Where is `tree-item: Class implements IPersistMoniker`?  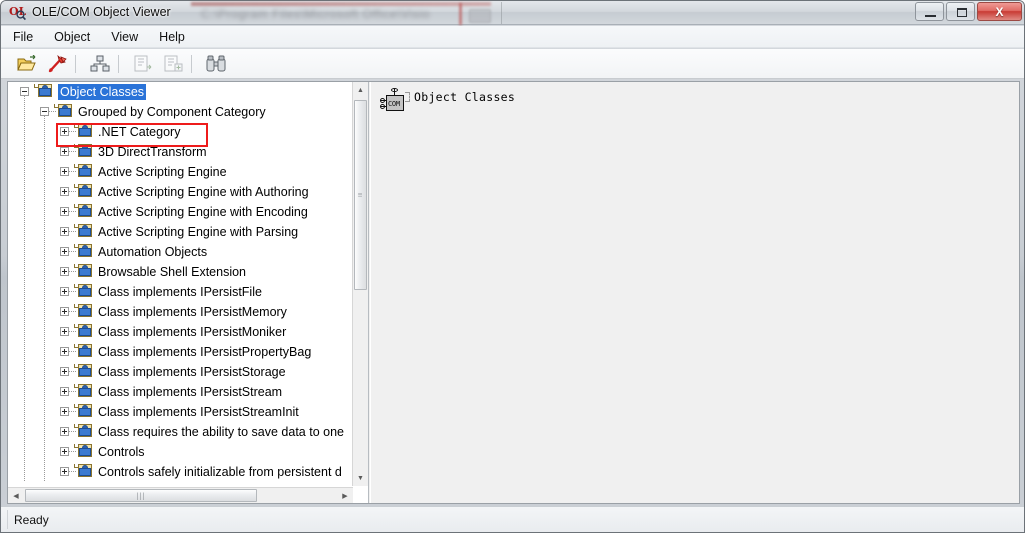
tree-item: Class implements IPersistMoniker is located at coordinates (180, 332).